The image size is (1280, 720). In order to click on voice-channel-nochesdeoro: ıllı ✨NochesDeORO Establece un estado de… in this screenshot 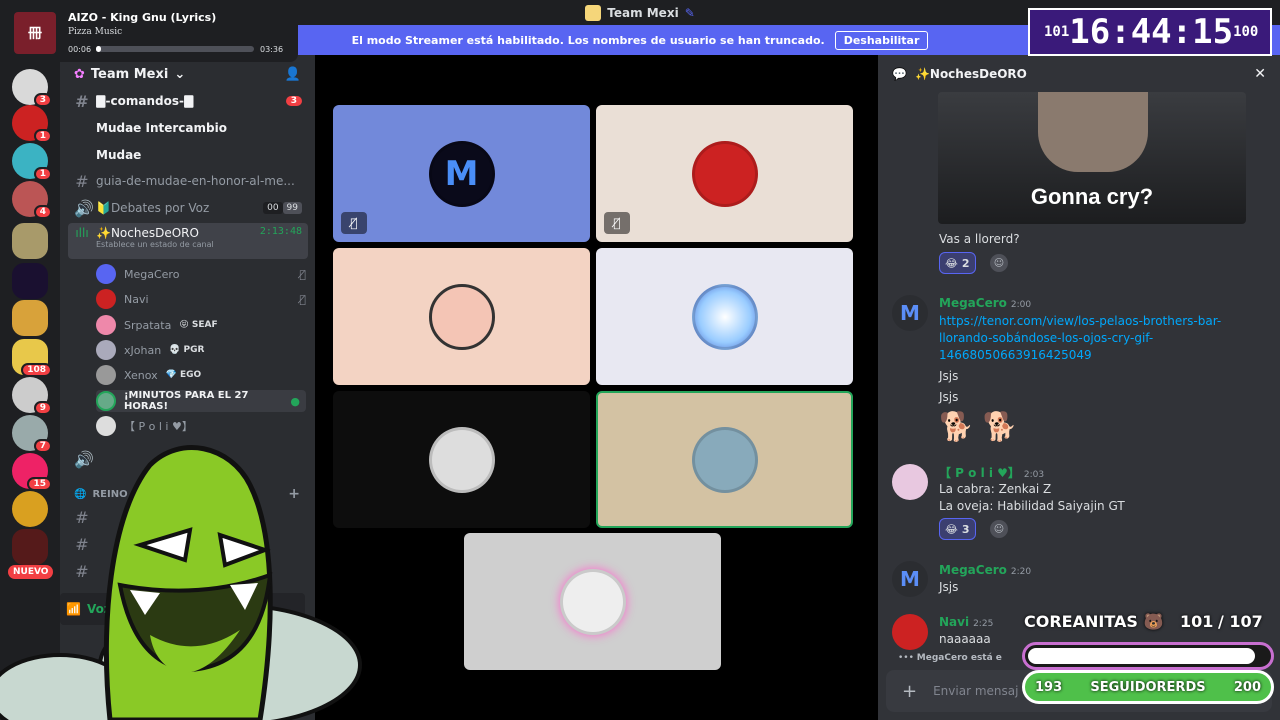, I will do `click(188, 241)`.